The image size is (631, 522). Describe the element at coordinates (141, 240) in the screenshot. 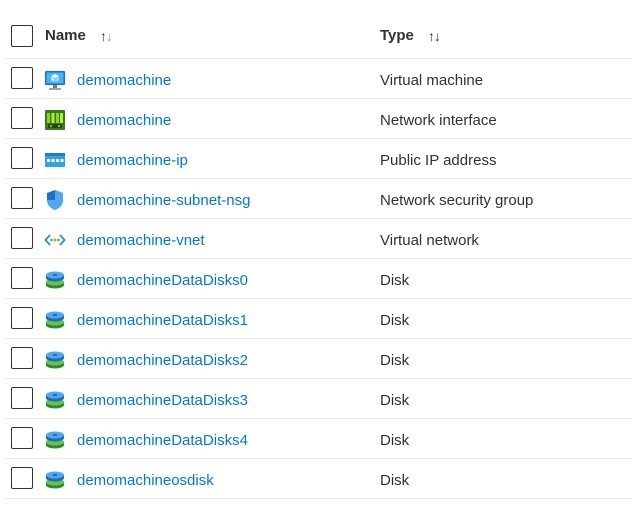

I see `resource-name-link: demomachine-vnet` at that location.